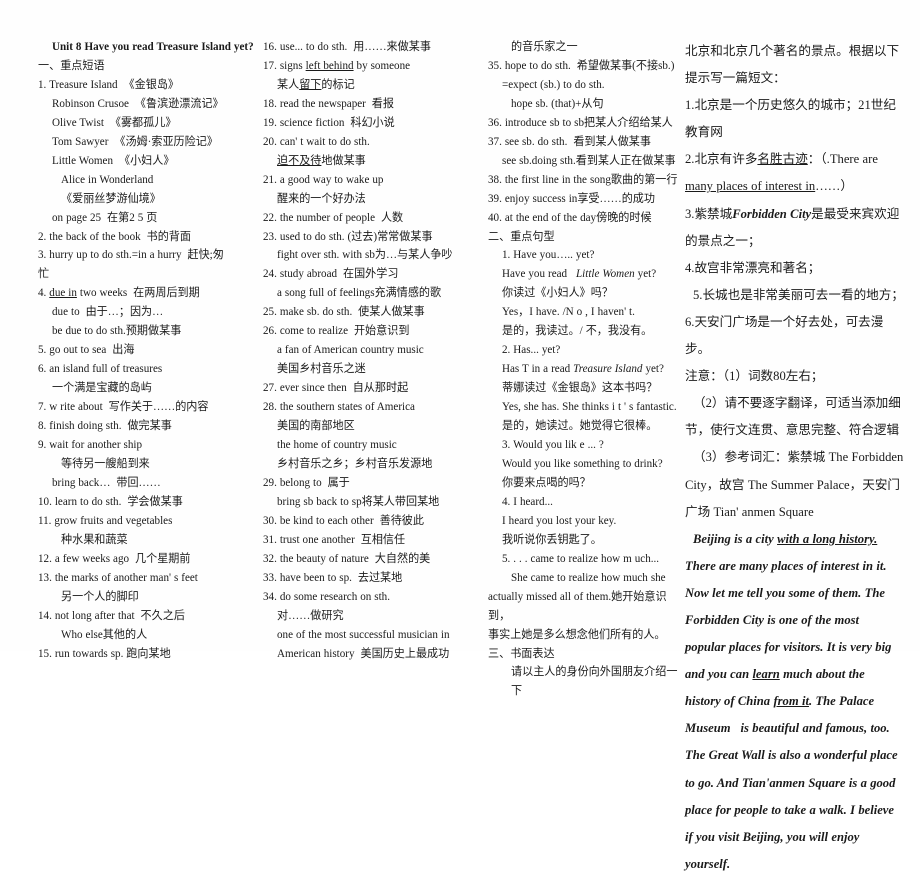 This screenshot has height=878, width=920. Describe the element at coordinates (110, 501) in the screenshot. I see `text-line: 10. learn to do sth. 学会做某事` at that location.